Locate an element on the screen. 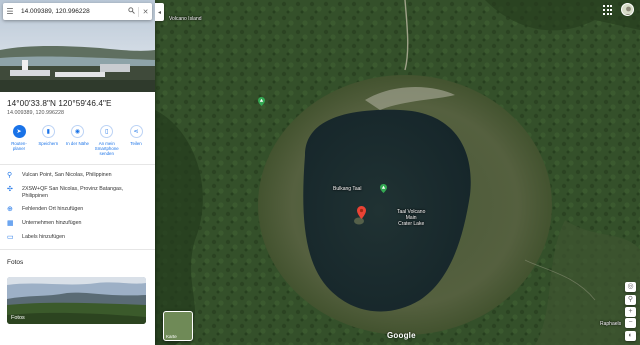  share-icon: ⋖ is located at coordinates (136, 131).